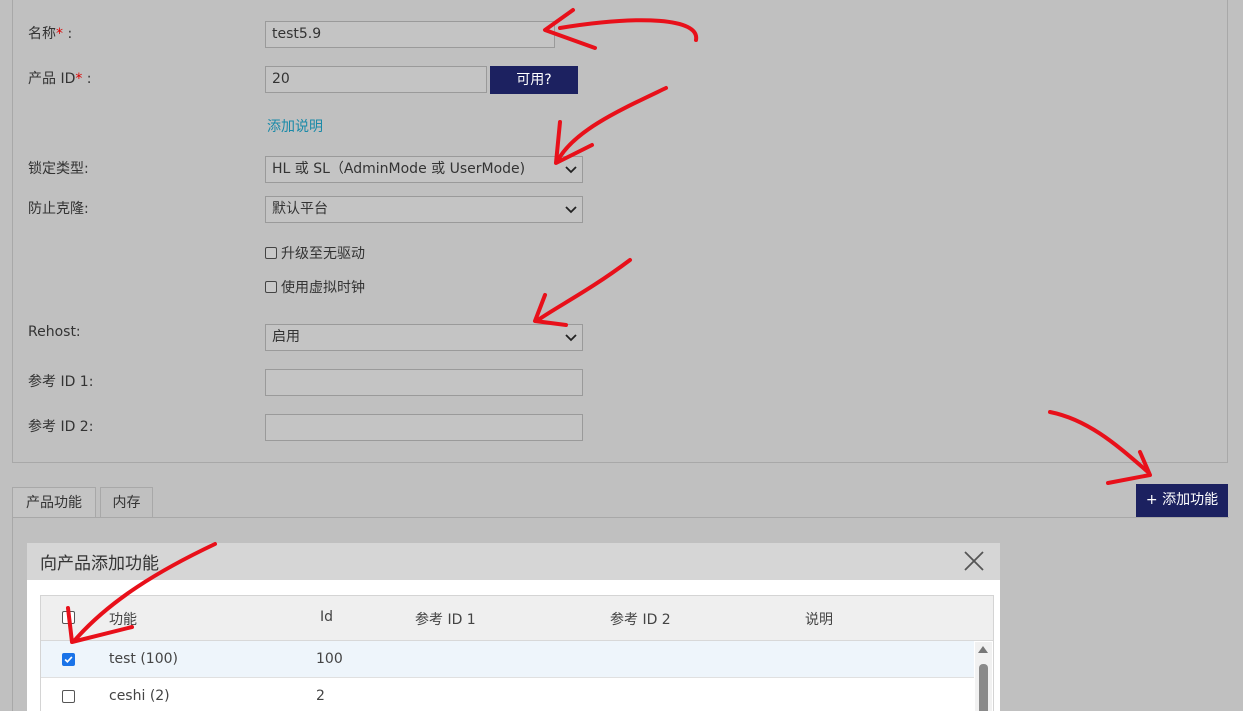  I want to click on add-feature-button: + 添加功能, so click(1182, 500).